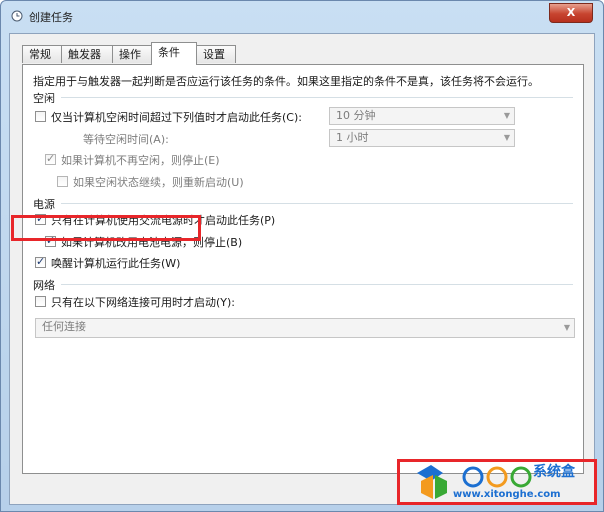 The height and width of the screenshot is (512, 604). Describe the element at coordinates (174, 53) in the screenshot. I see `tab-conditions: 条件` at that location.